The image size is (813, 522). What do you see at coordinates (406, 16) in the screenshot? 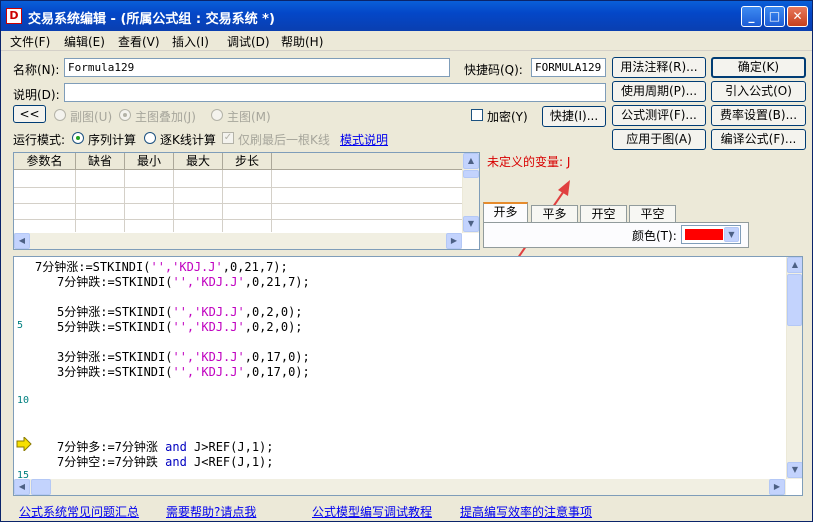
I see `title-bar: D 交易系统编辑 - (所属公式组 : 交易系统 *) _ □ ✕` at bounding box center [406, 16].